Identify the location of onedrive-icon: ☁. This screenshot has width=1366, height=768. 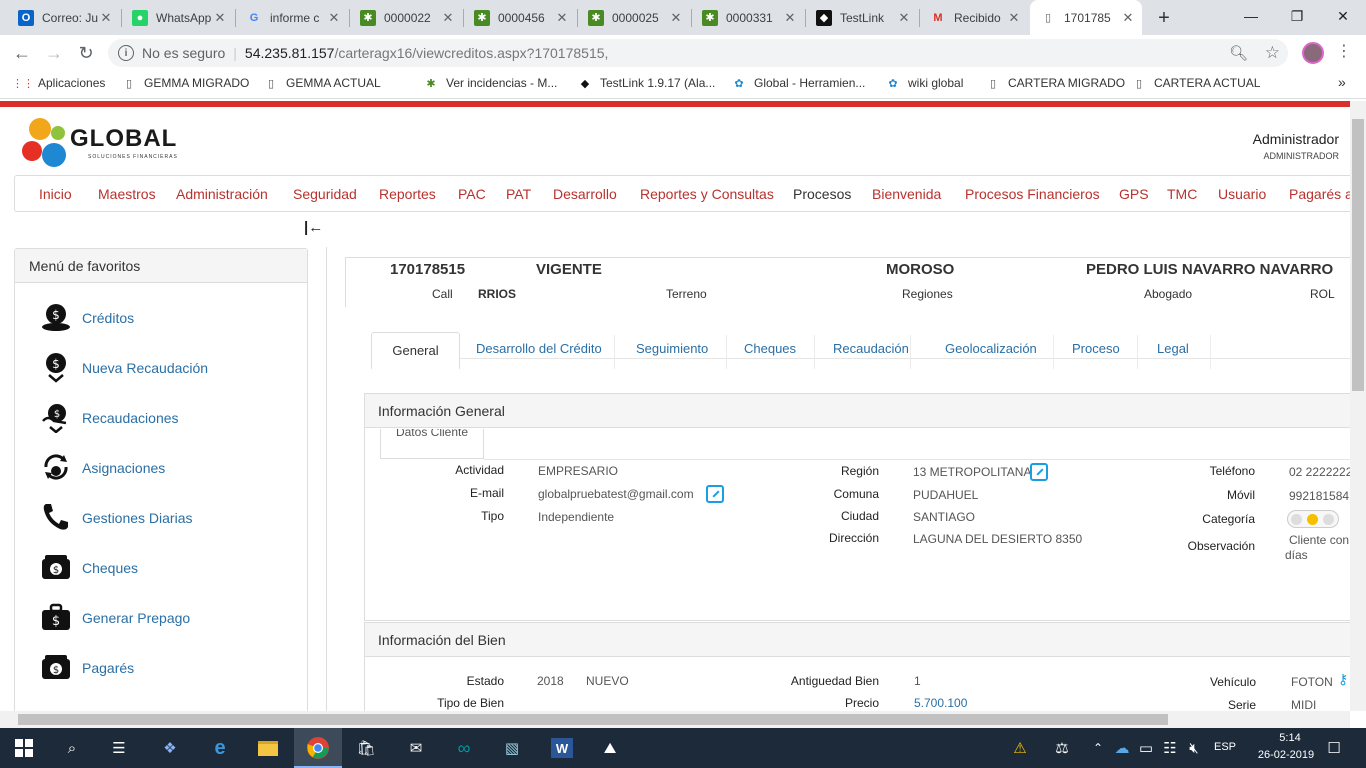
(1122, 748).